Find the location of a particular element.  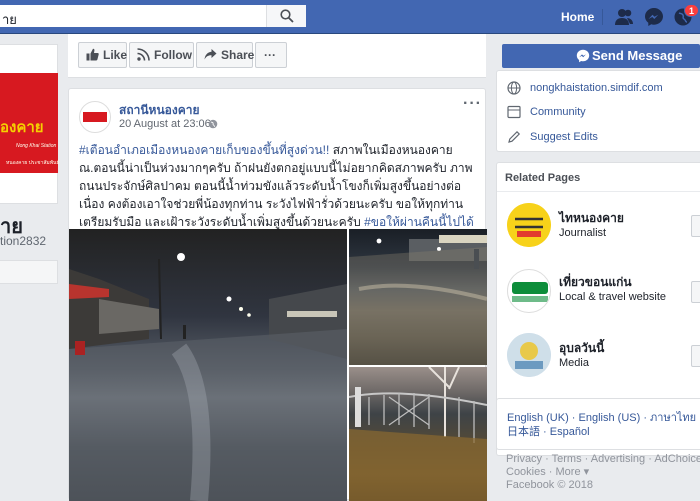

search-icon is located at coordinates (287, 16).